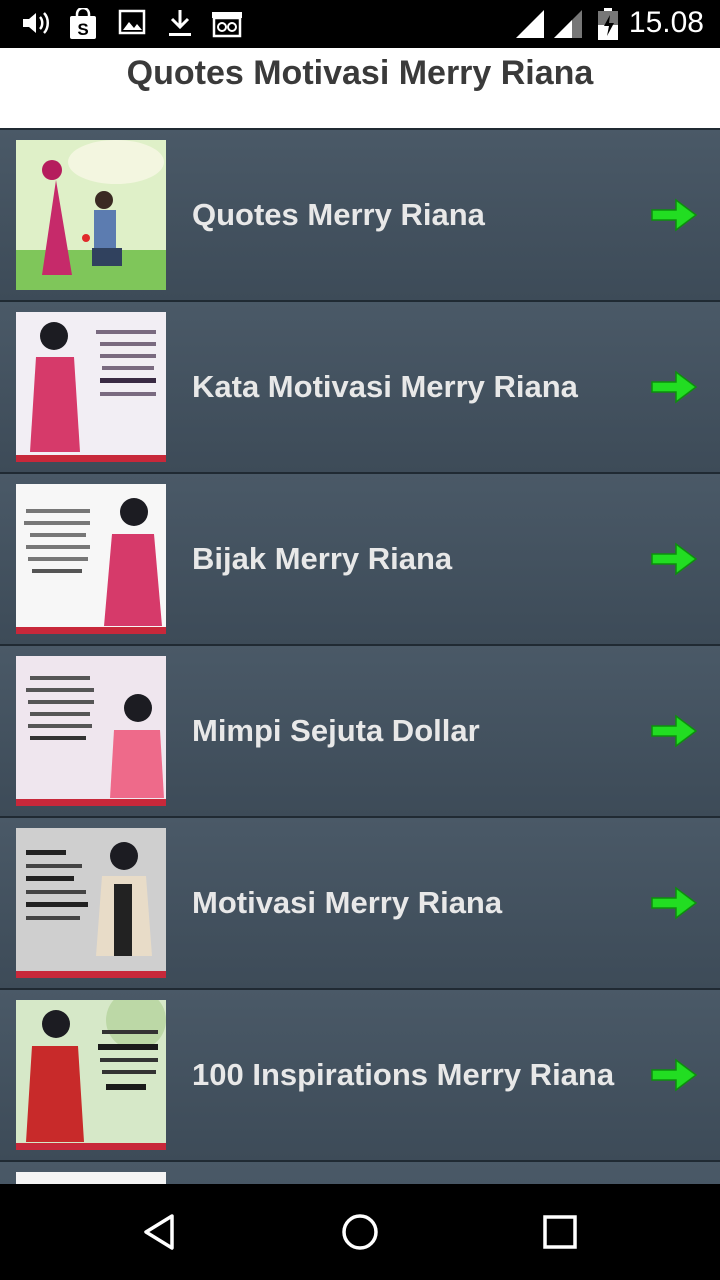 This screenshot has height=1280, width=720. I want to click on list-item-label: Motivasi Merry Riana, so click(347, 902).